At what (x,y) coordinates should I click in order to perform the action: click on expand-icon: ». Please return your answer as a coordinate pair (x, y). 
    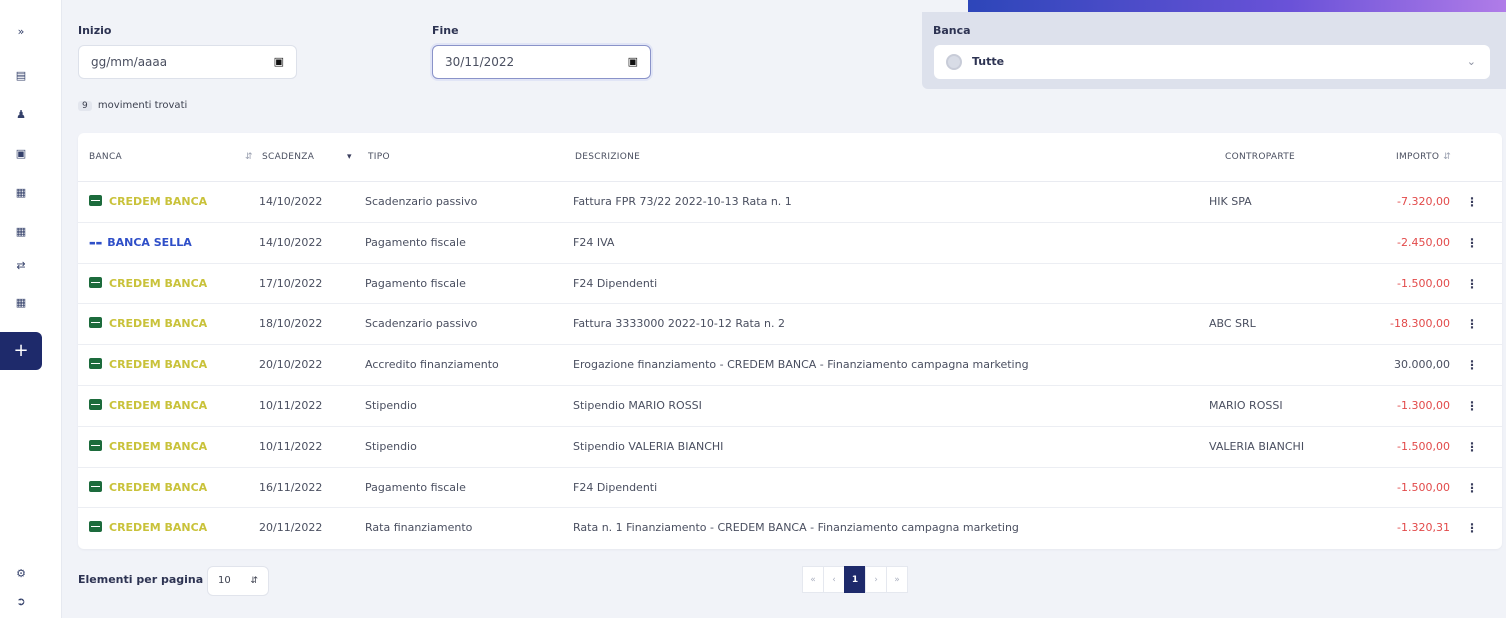
    Looking at the image, I should click on (21, 32).